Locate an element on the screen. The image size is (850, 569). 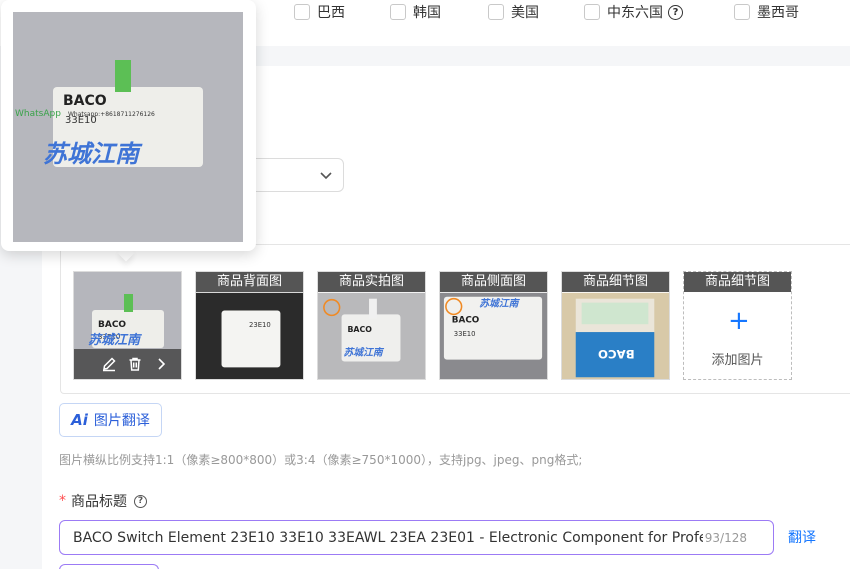
checkbox-mexico: 墨西哥 is located at coordinates (766, 12).